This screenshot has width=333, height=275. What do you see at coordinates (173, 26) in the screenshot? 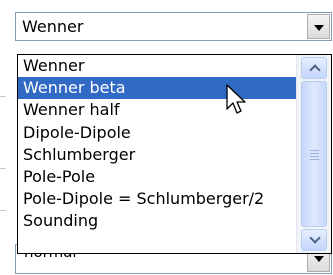
I see `array-type-combobox: Wenner` at bounding box center [173, 26].